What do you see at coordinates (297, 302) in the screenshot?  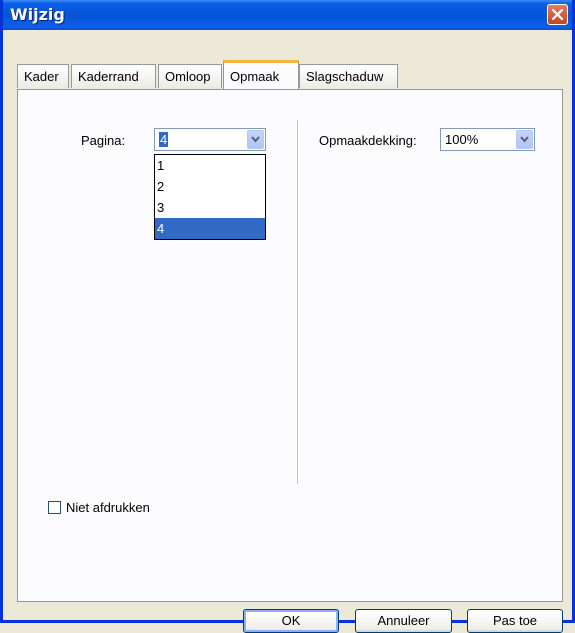 I see `column-divider` at bounding box center [297, 302].